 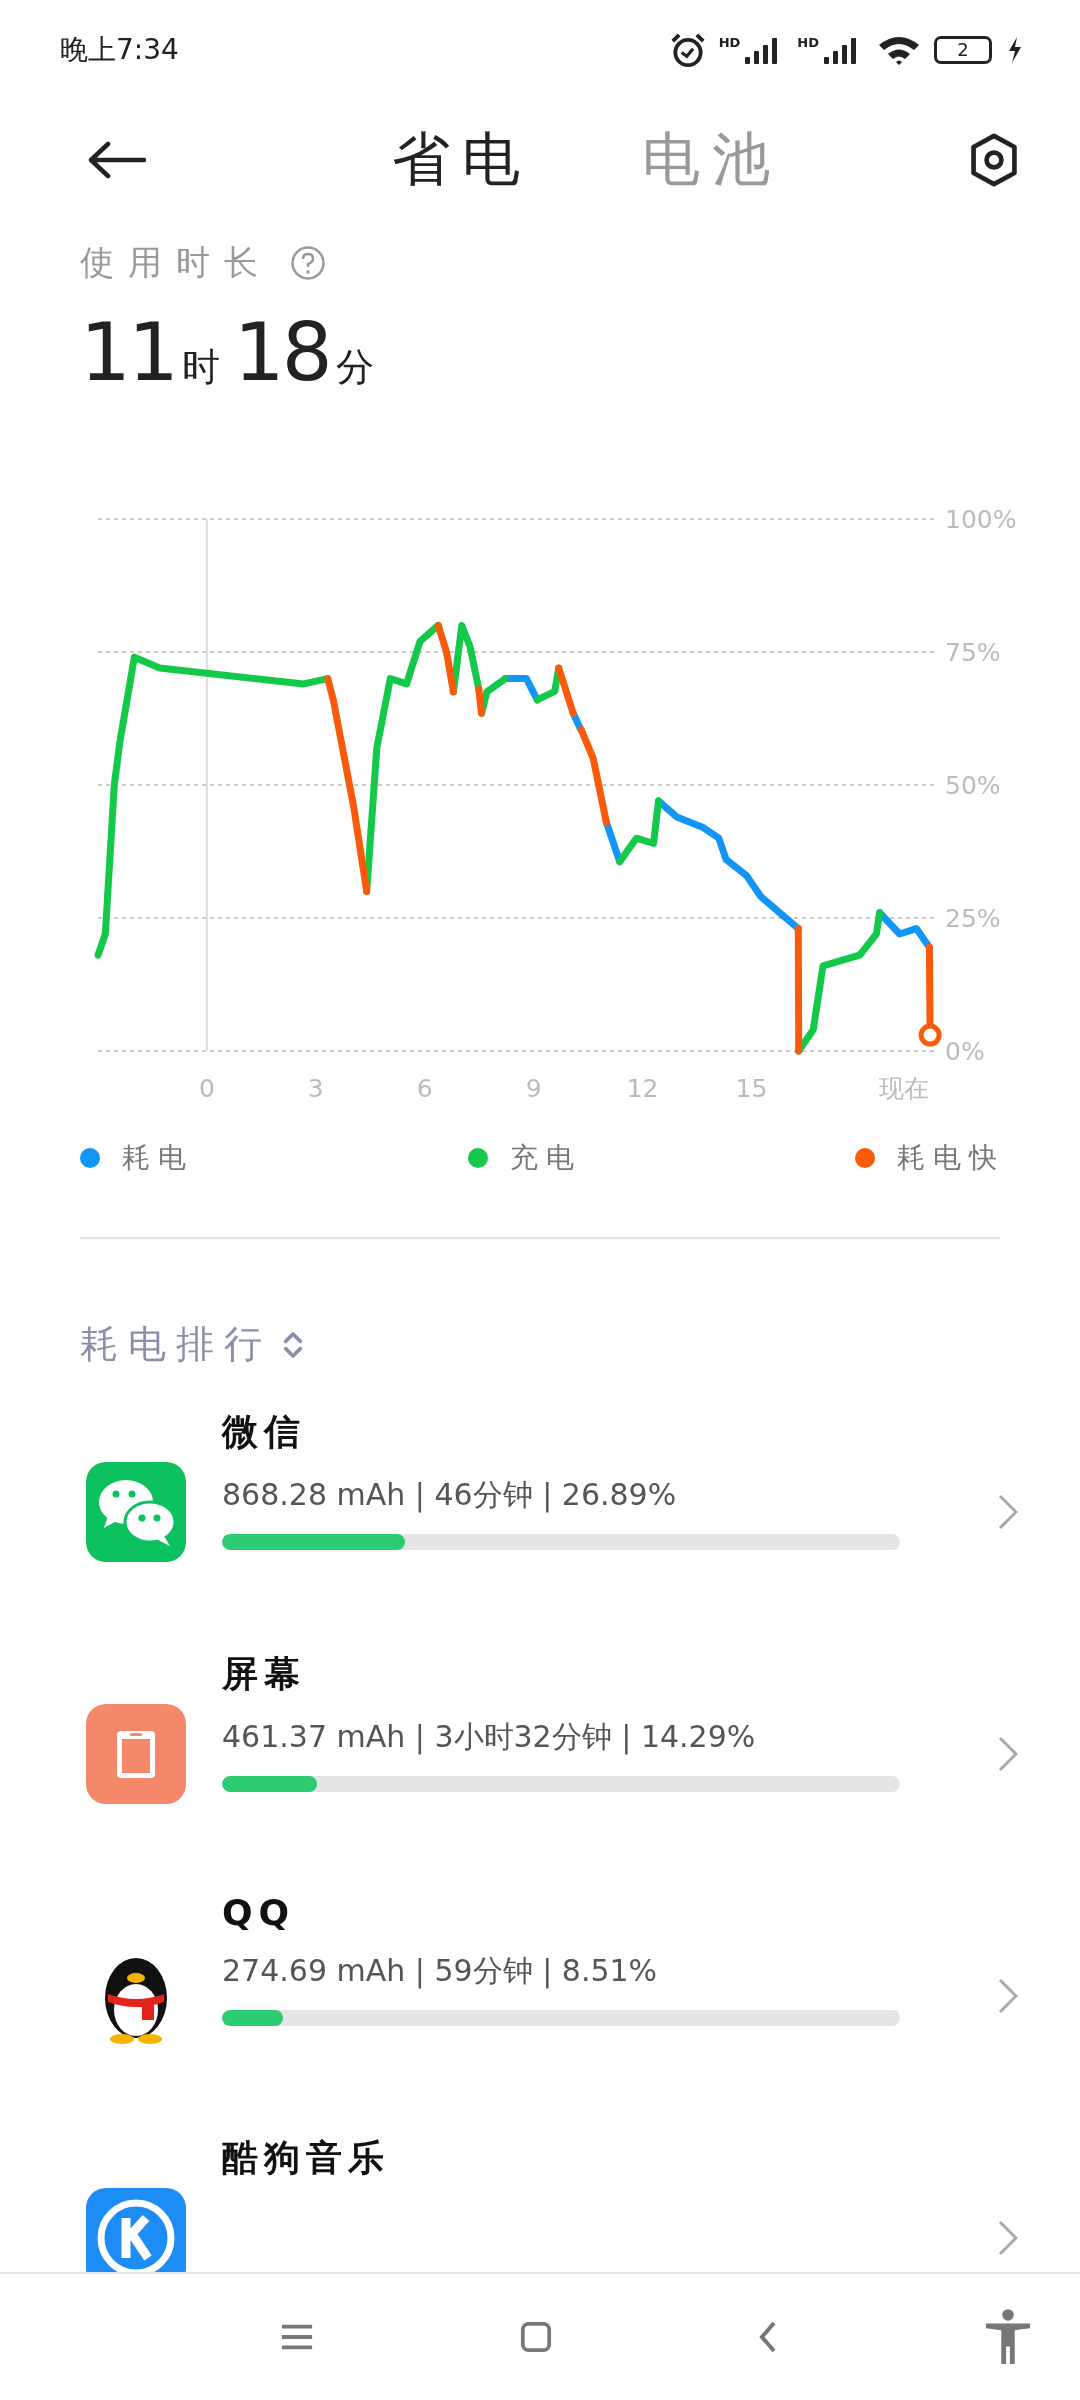 I want to click on app-usage-stats: 868.28 mAh | 46分钟 | 26.89%, so click(x=450, y=1495).